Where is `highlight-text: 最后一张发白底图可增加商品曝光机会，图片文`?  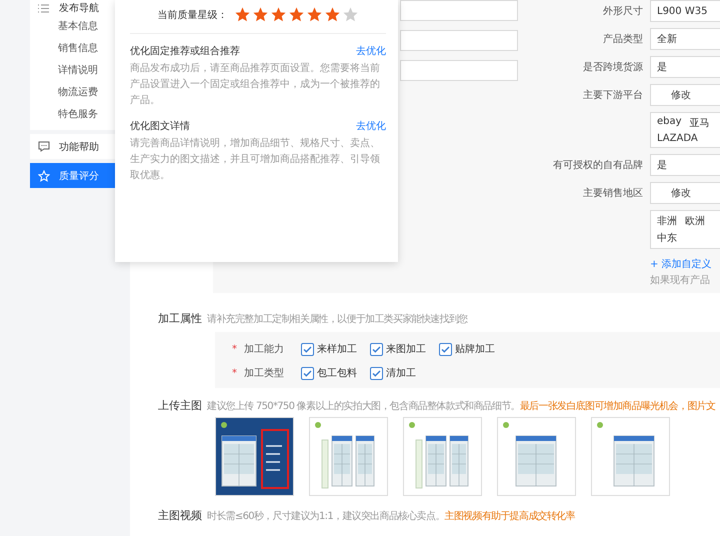
highlight-text: 最后一张发白底图可增加商品曝光机会，图片文 is located at coordinates (618, 406).